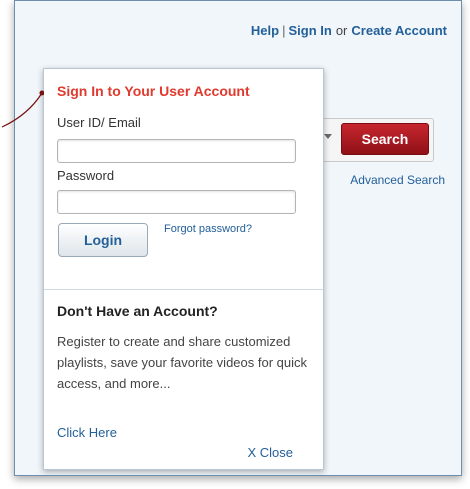  I want to click on no-account-heading: Don't Have an Account?, so click(137, 311).